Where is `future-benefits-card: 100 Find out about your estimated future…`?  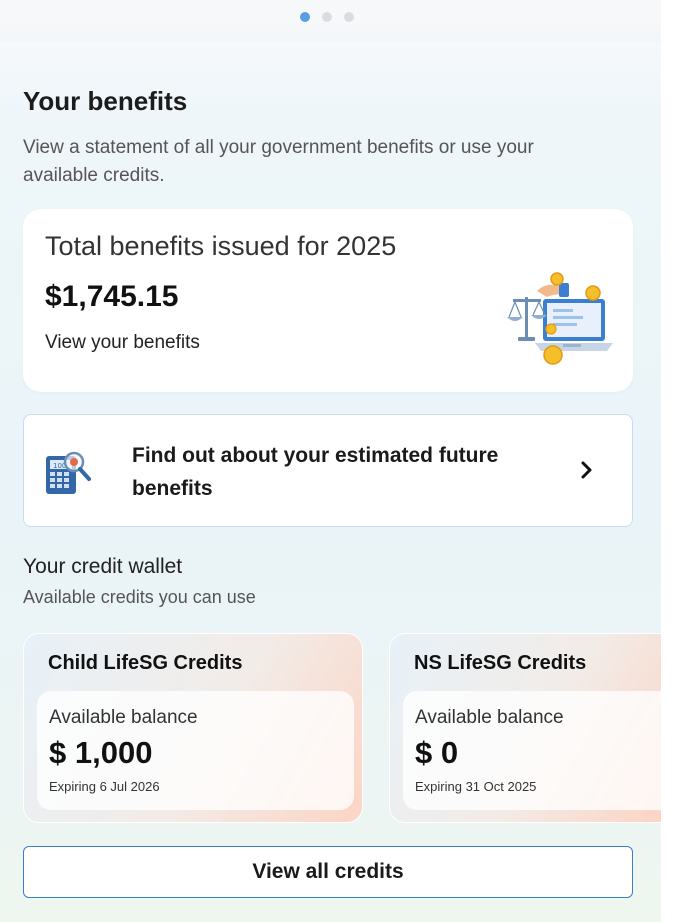 future-benefits-card: 100 Find out about your estimated future… is located at coordinates (328, 470).